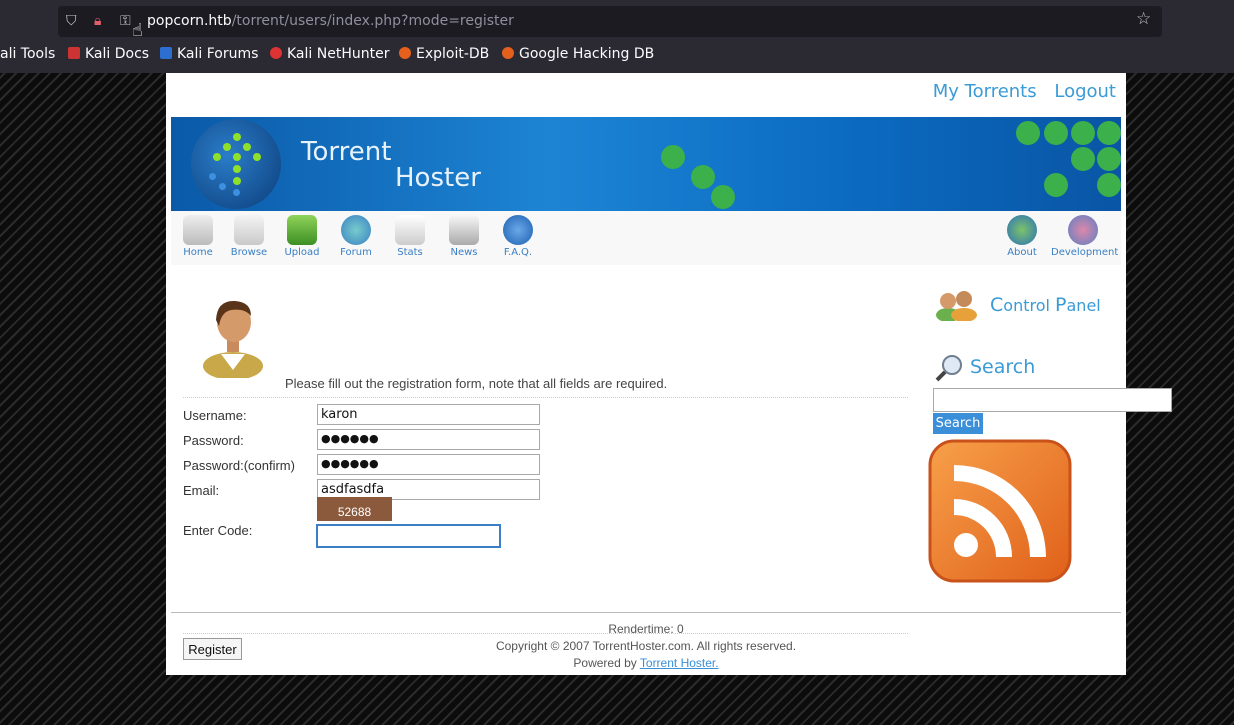 The width and height of the screenshot is (1234, 725). What do you see at coordinates (236, 164) in the screenshot?
I see `torrent-logo-icon` at bounding box center [236, 164].